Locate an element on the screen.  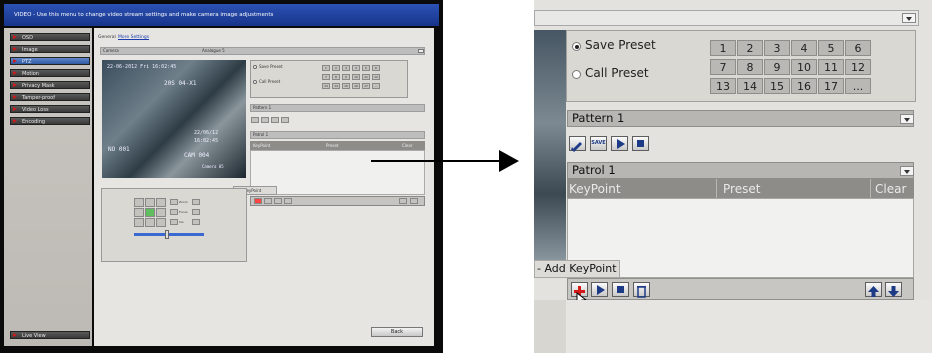
ptz-down-button is located at coordinates (150, 222).